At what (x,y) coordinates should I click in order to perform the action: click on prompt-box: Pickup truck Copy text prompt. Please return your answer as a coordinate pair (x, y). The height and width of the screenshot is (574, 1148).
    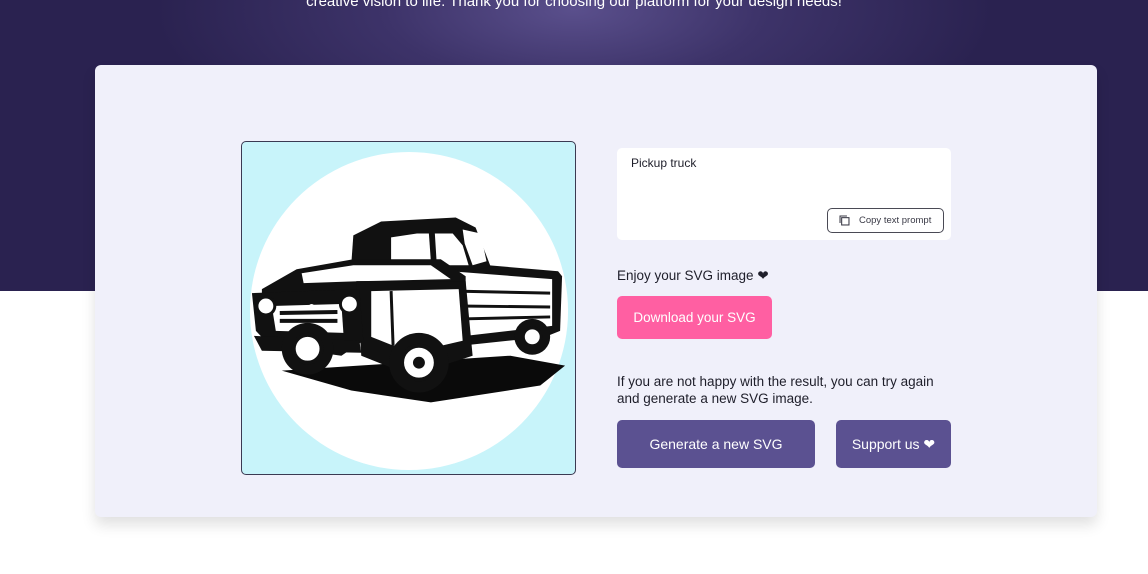
    Looking at the image, I should click on (784, 194).